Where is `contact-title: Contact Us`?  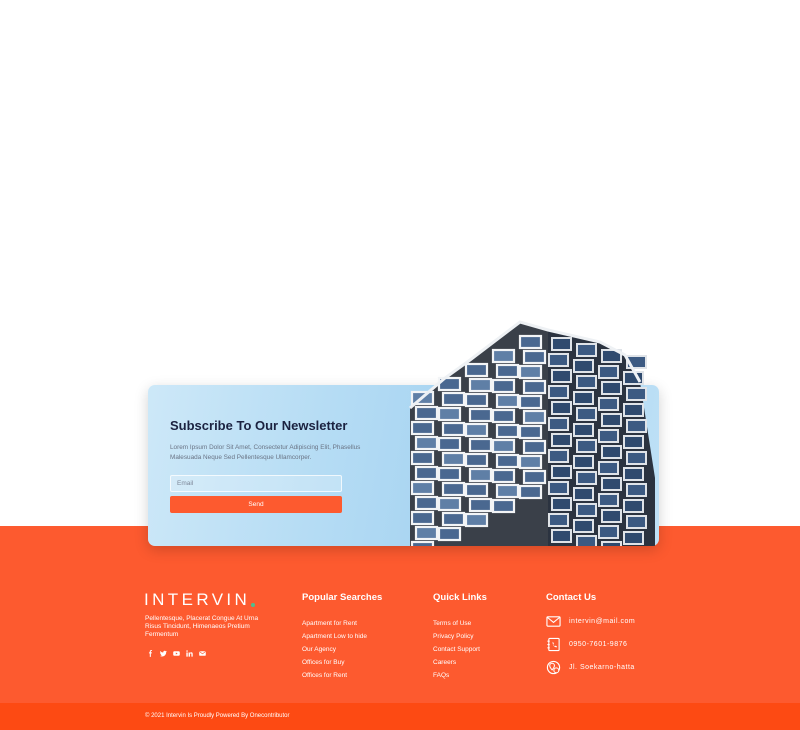
contact-title: Contact Us is located at coordinates (571, 597).